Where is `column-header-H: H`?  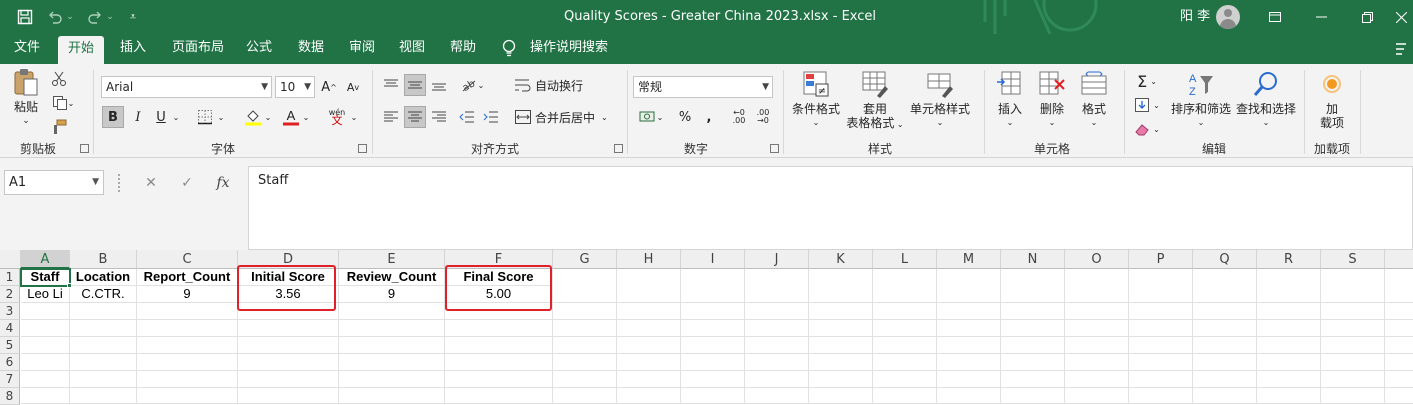 column-header-H: H is located at coordinates (649, 259).